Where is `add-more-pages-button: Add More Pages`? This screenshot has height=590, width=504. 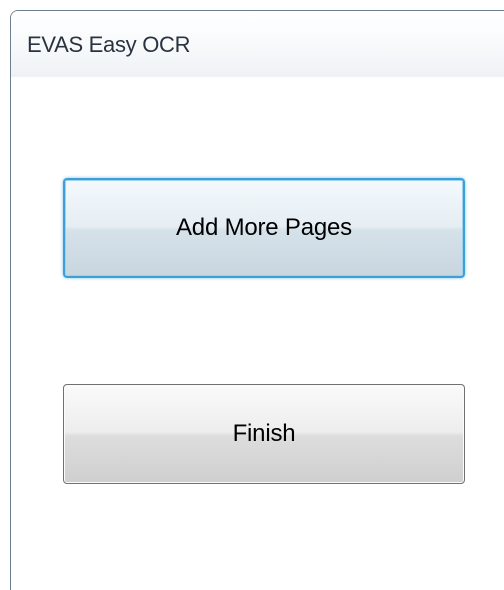
add-more-pages-button: Add More Pages is located at coordinates (264, 228).